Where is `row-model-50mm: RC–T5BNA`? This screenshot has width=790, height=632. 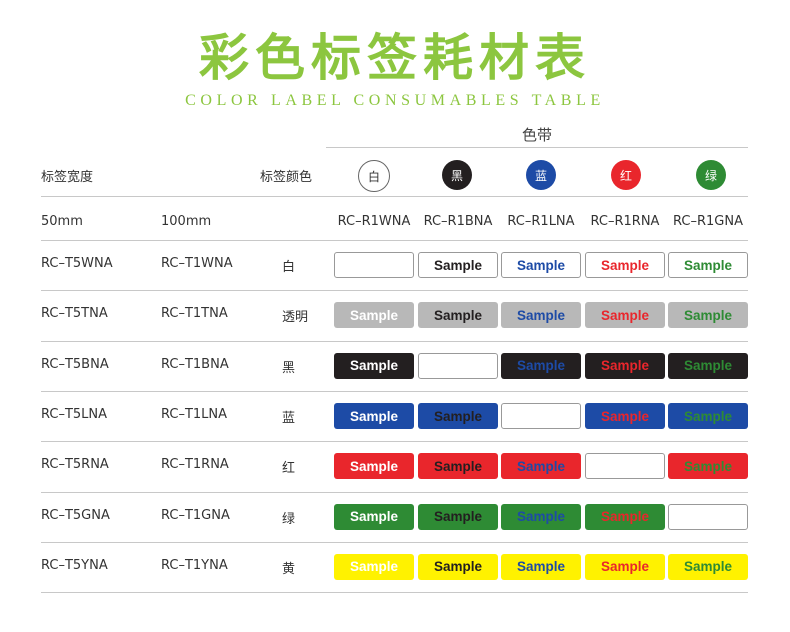 row-model-50mm: RC–T5BNA is located at coordinates (75, 364).